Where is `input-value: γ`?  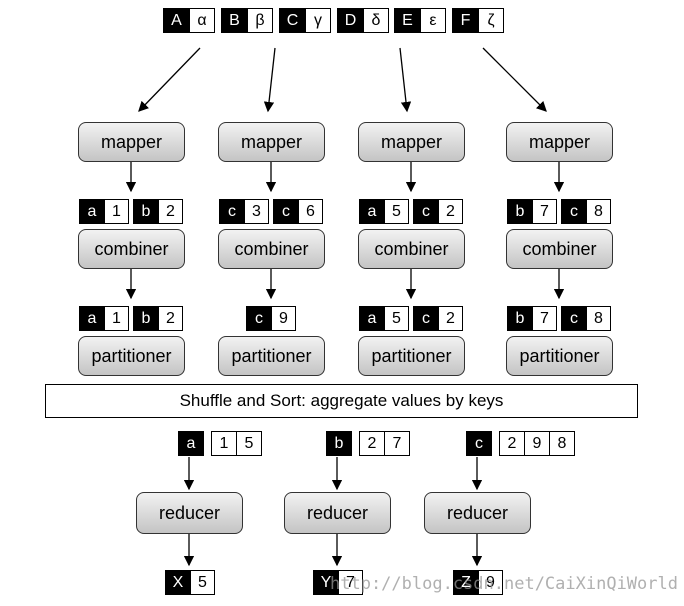
input-value: γ is located at coordinates (318, 20).